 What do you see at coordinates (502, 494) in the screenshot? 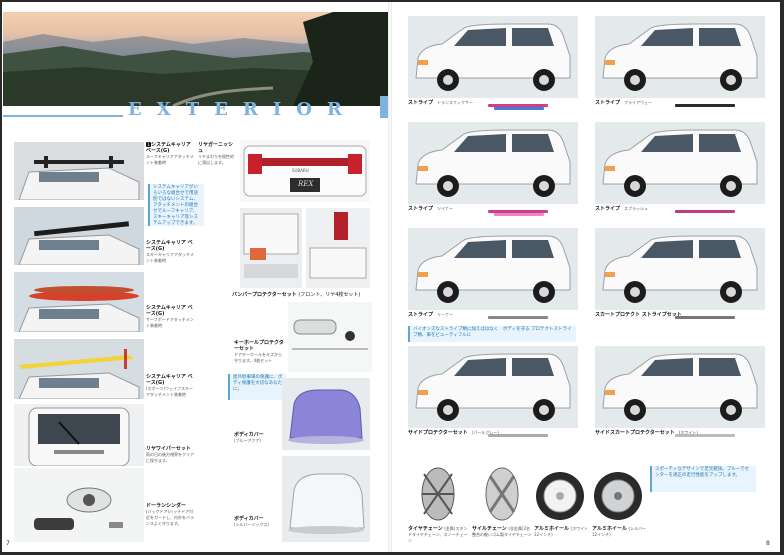
I see `tire-chain-rubber-photo` at bounding box center [502, 494].